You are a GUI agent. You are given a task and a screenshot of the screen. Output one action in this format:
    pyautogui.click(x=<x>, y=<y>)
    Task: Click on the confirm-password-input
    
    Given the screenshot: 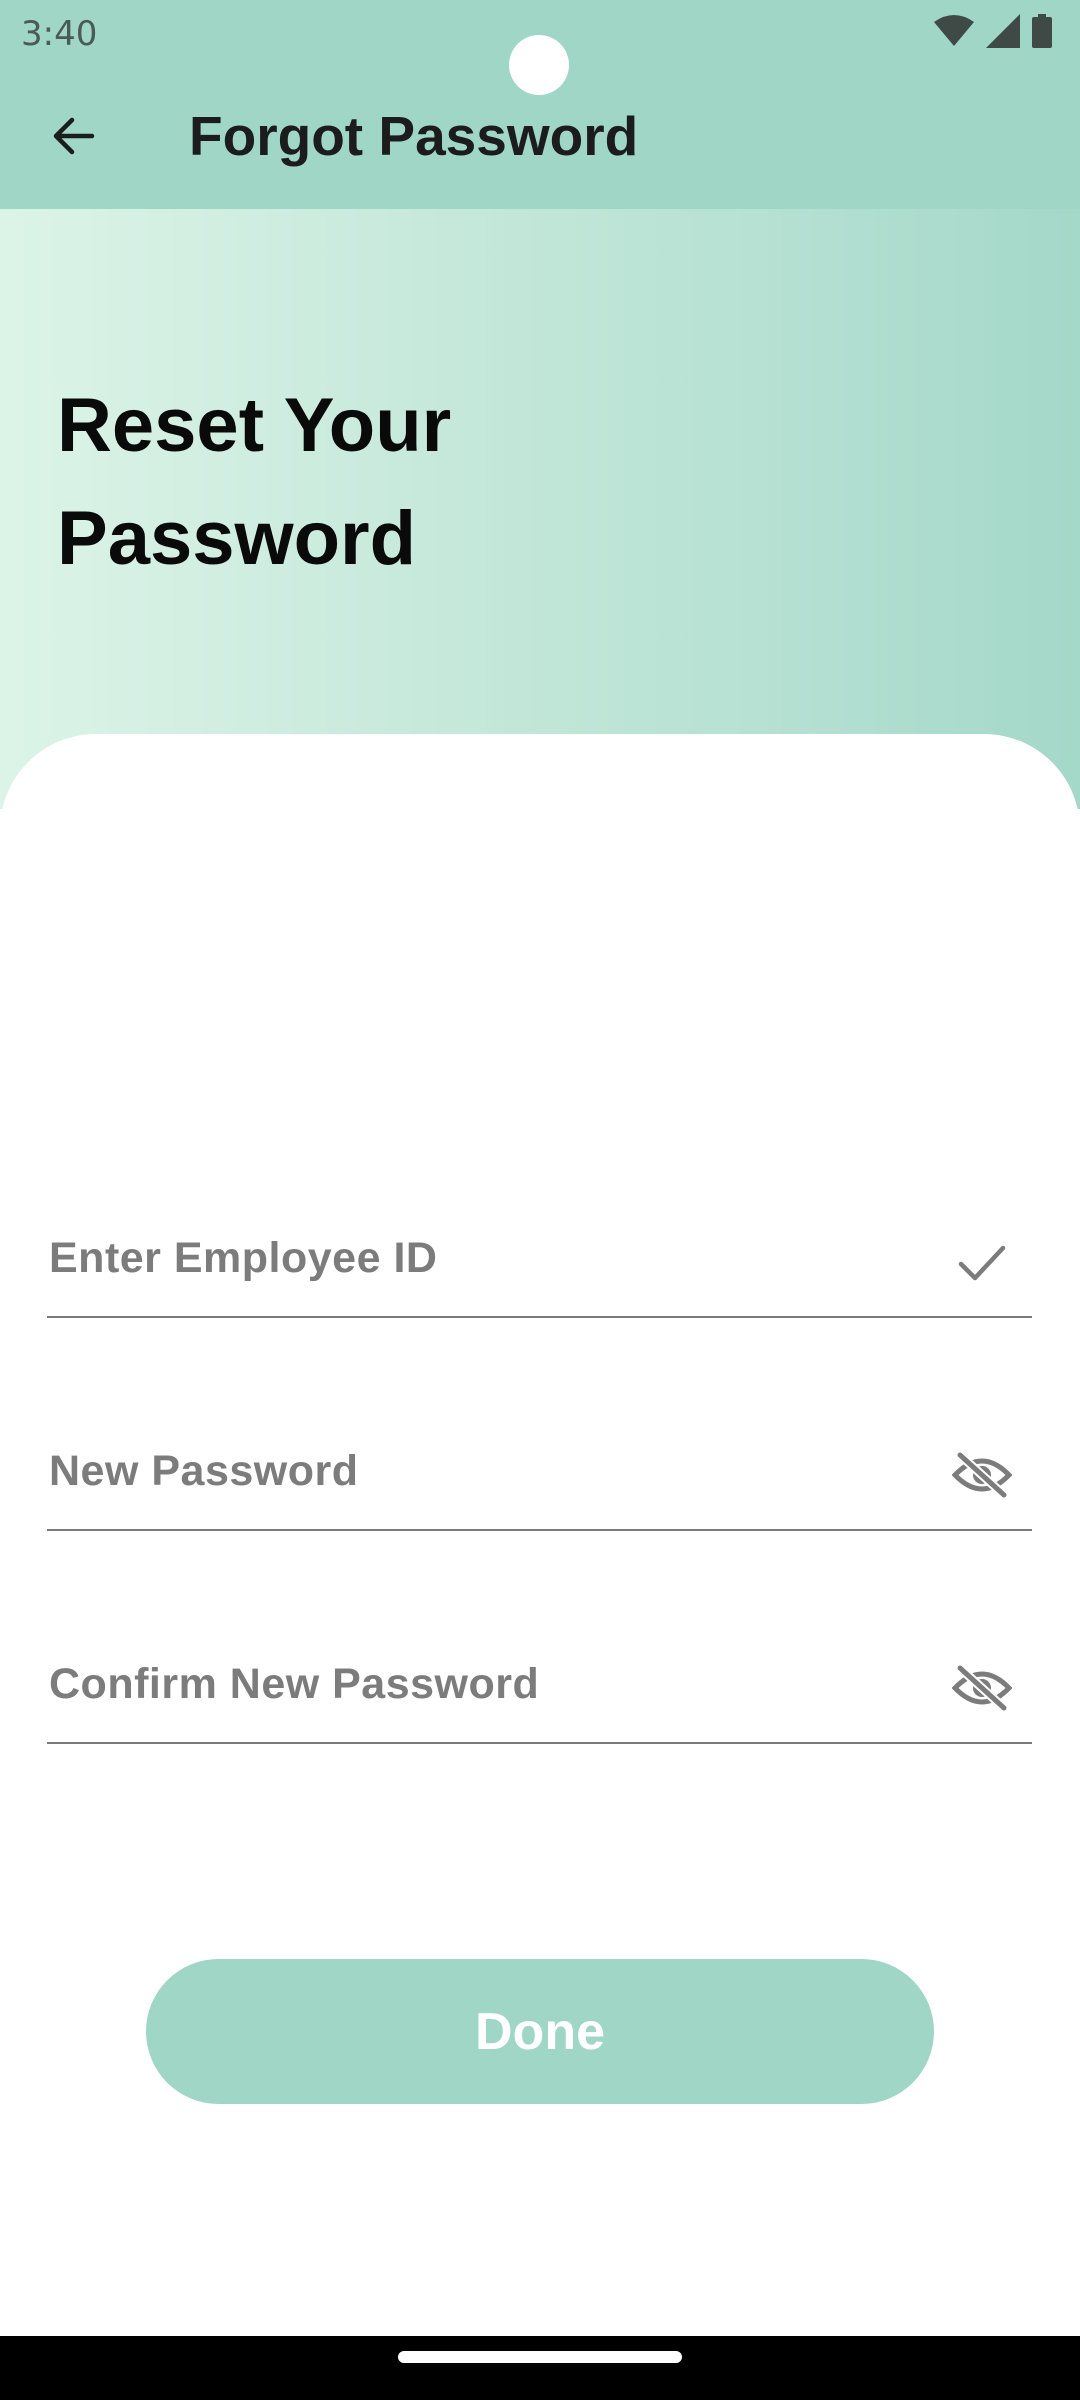 What is the action you would take?
    pyautogui.click(x=479, y=1684)
    